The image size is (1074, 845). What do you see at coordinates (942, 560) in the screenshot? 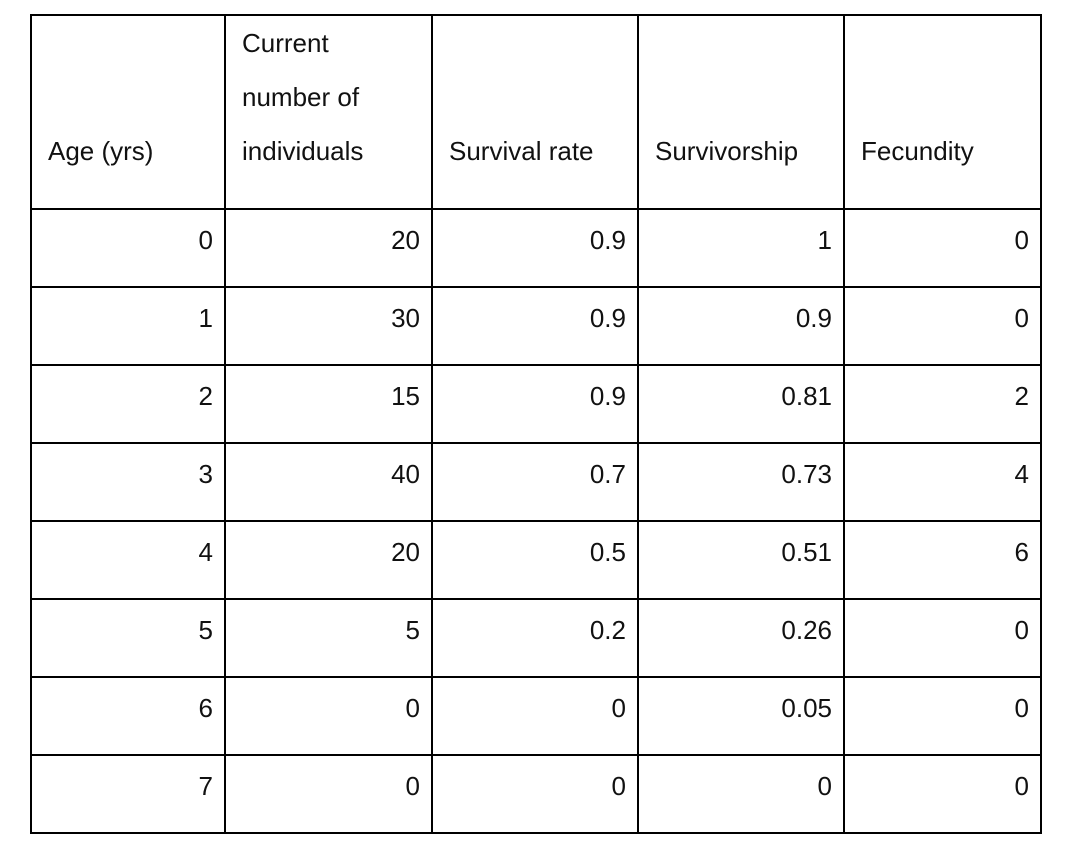
I see `fecundity-cell: 6` at bounding box center [942, 560].